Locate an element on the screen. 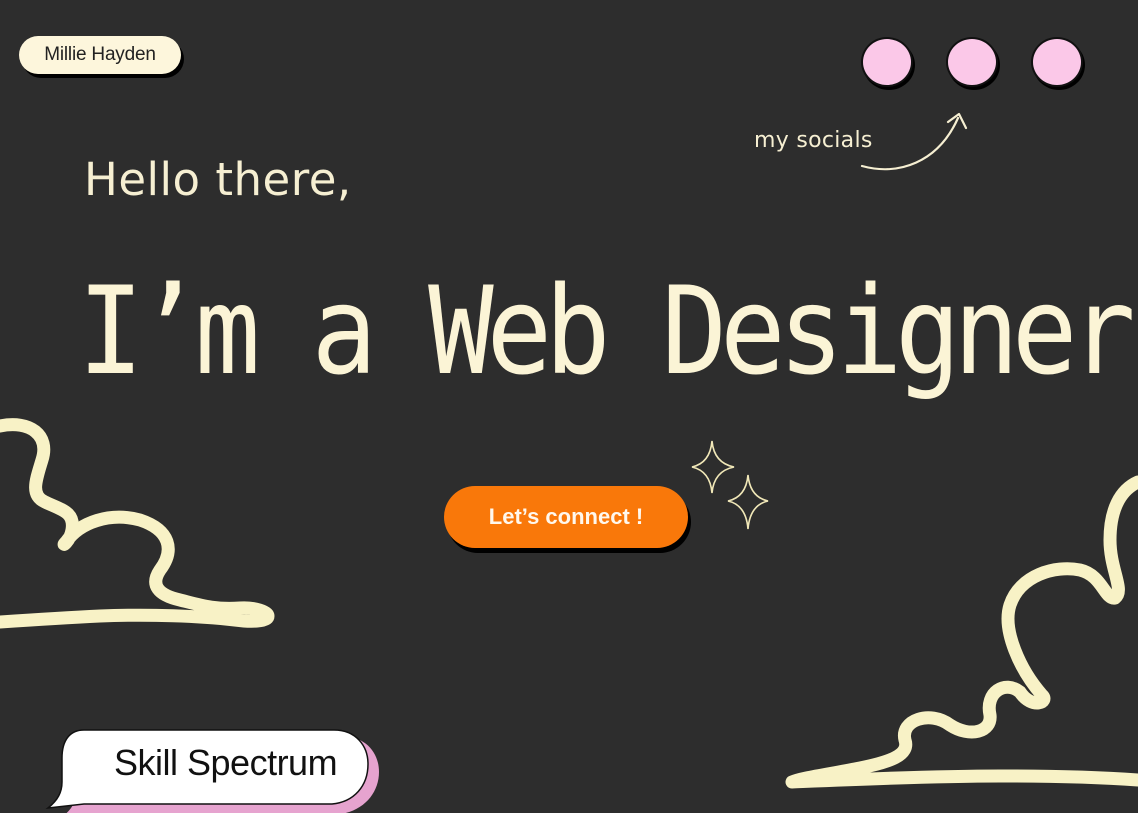  skill-spectrum-tab: Skill Spectrum is located at coordinates (212, 770).